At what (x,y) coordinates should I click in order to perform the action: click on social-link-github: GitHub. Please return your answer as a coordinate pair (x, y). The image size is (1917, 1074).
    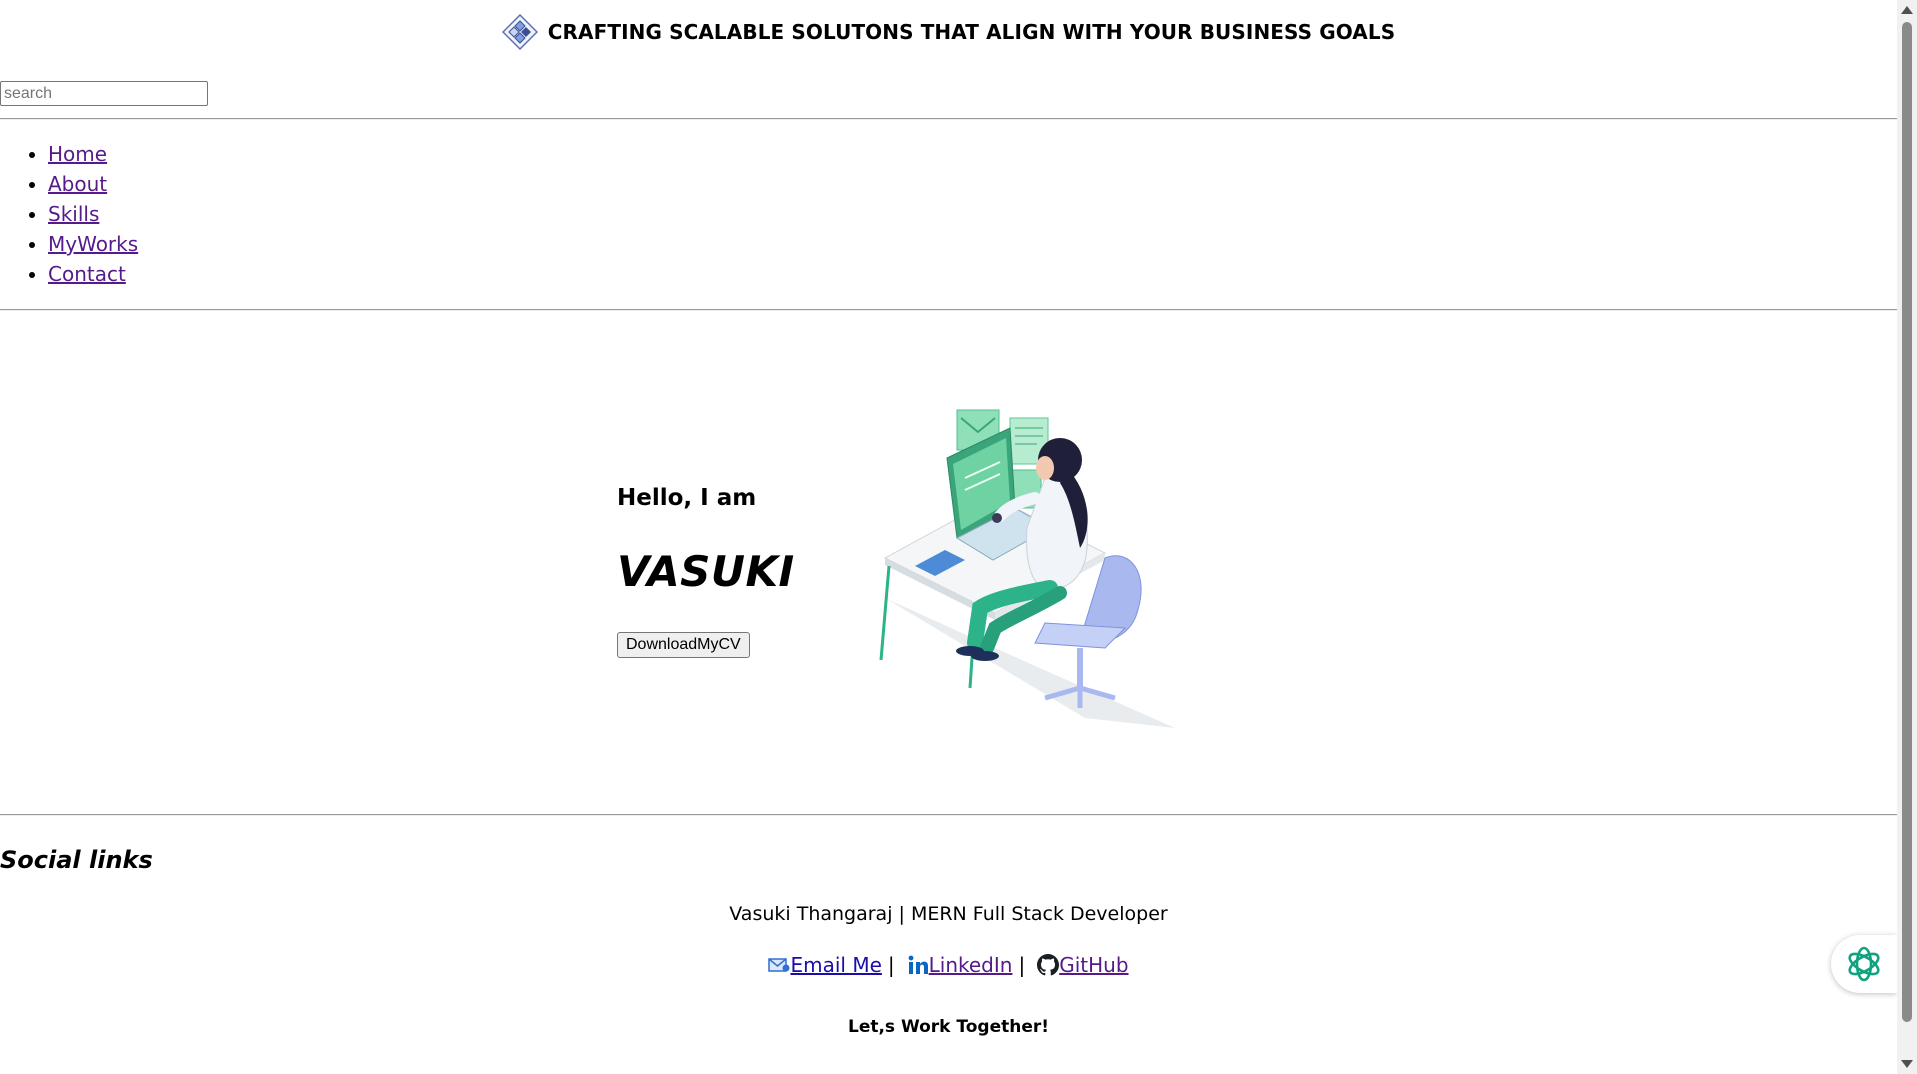
    Looking at the image, I should click on (1083, 965).